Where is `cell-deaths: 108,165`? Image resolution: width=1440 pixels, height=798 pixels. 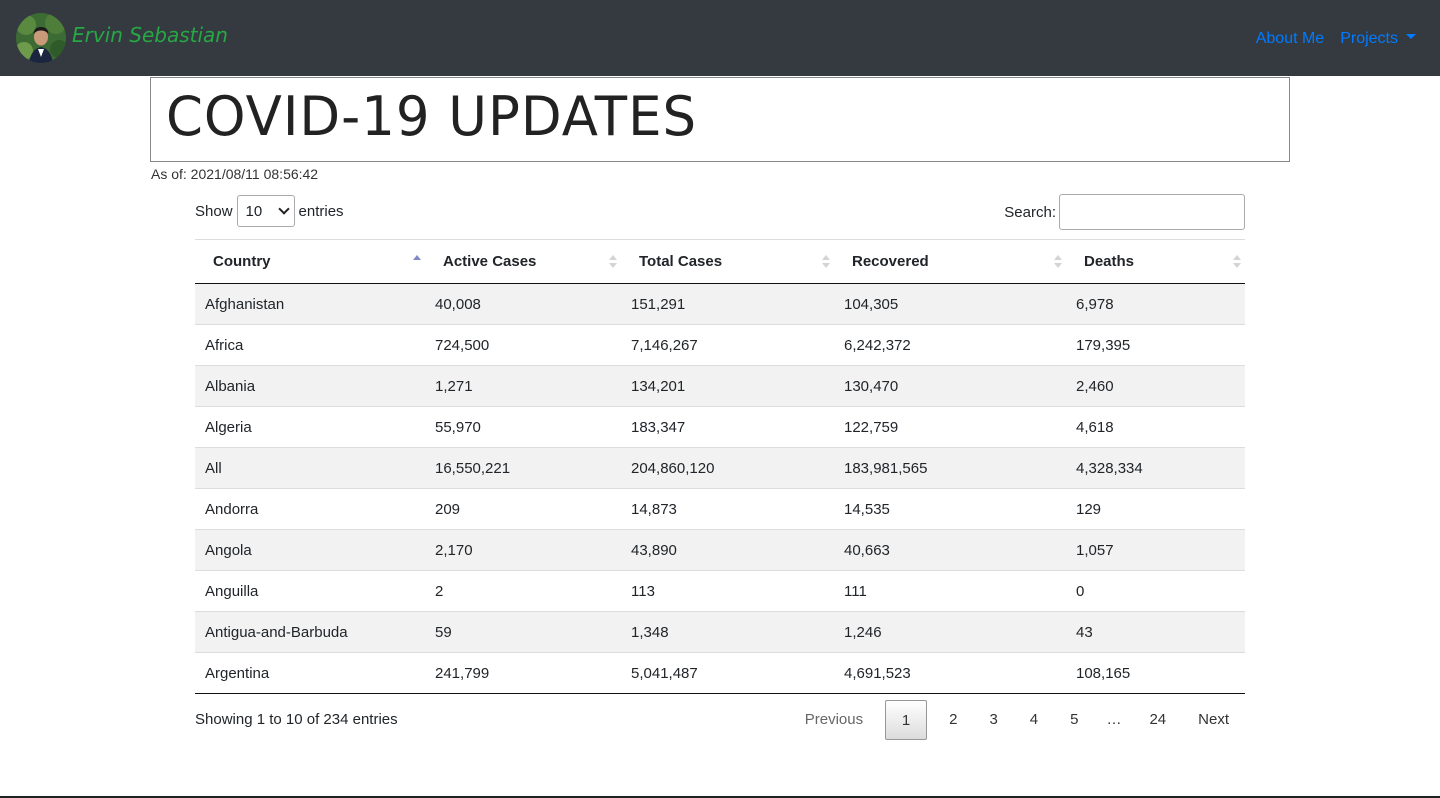
cell-deaths: 108,165 is located at coordinates (1155, 673).